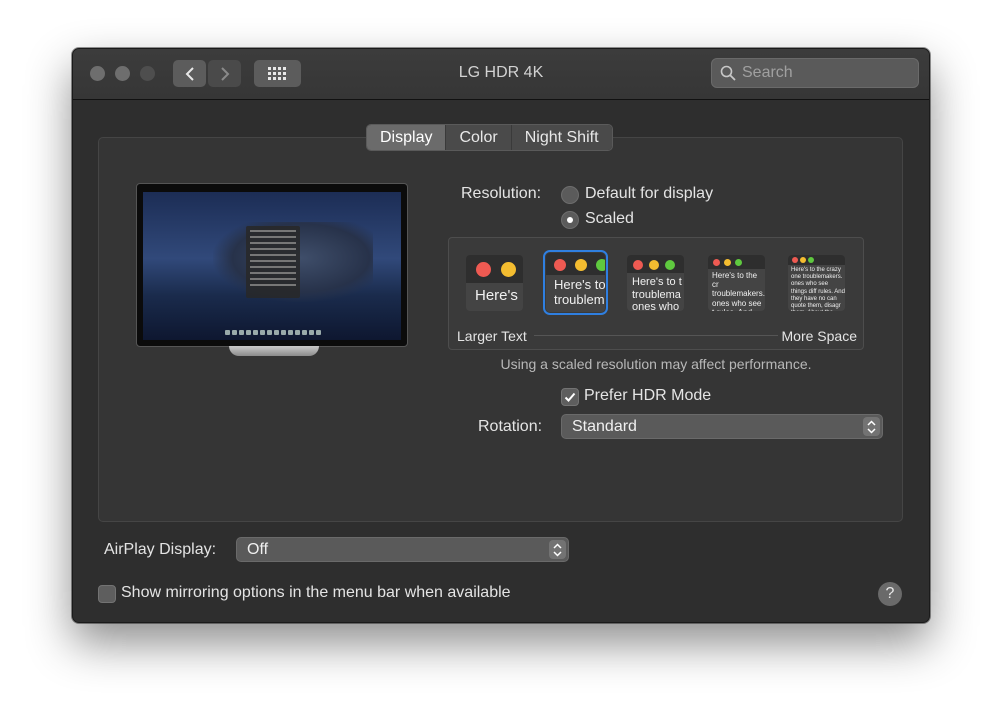 This screenshot has width=1000, height=716. What do you see at coordinates (160, 549) in the screenshot?
I see `airplay-display-label: AirPlay Display:` at bounding box center [160, 549].